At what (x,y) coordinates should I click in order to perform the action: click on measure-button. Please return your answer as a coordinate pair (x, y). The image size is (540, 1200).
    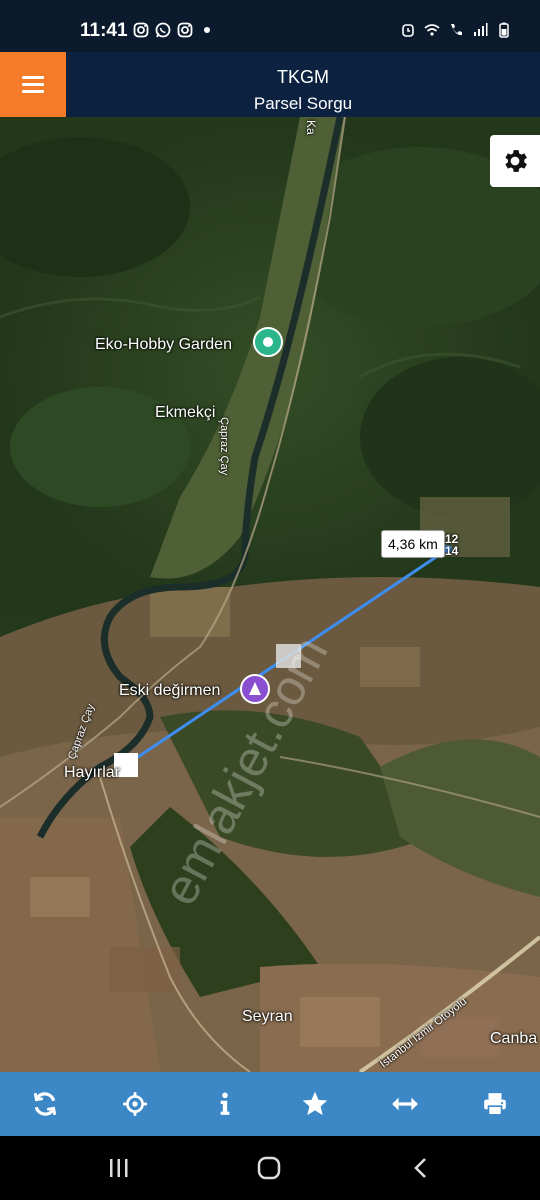
    Looking at the image, I should click on (405, 1104).